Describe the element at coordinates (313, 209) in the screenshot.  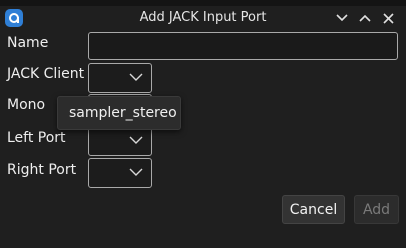
I see `cancel-button: Cancel` at that location.